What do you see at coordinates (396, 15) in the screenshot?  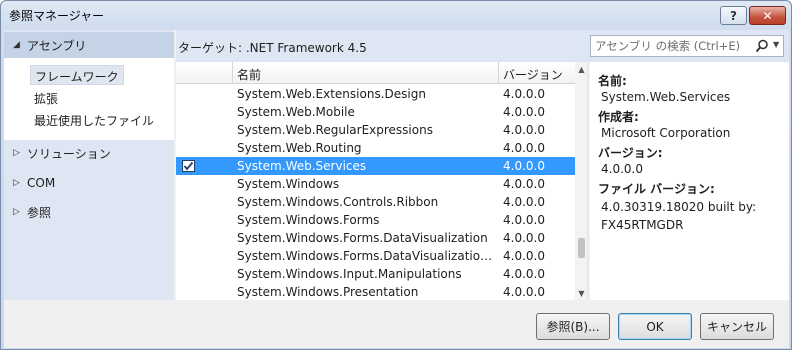 I see `title-bar: 参照マネージャー ? ✕` at bounding box center [396, 15].